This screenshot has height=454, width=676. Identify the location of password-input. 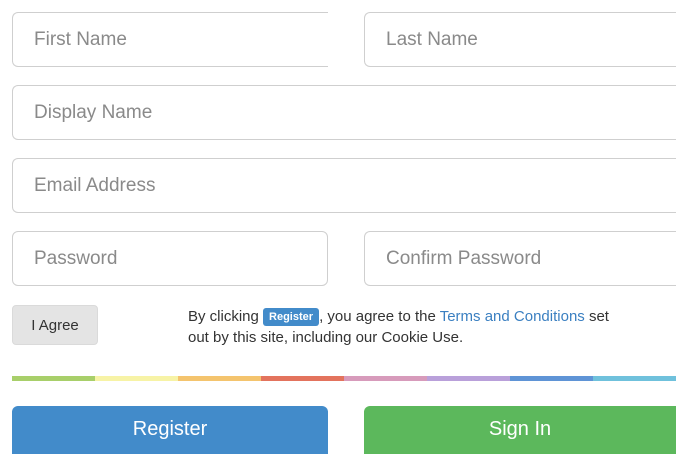
(170, 258).